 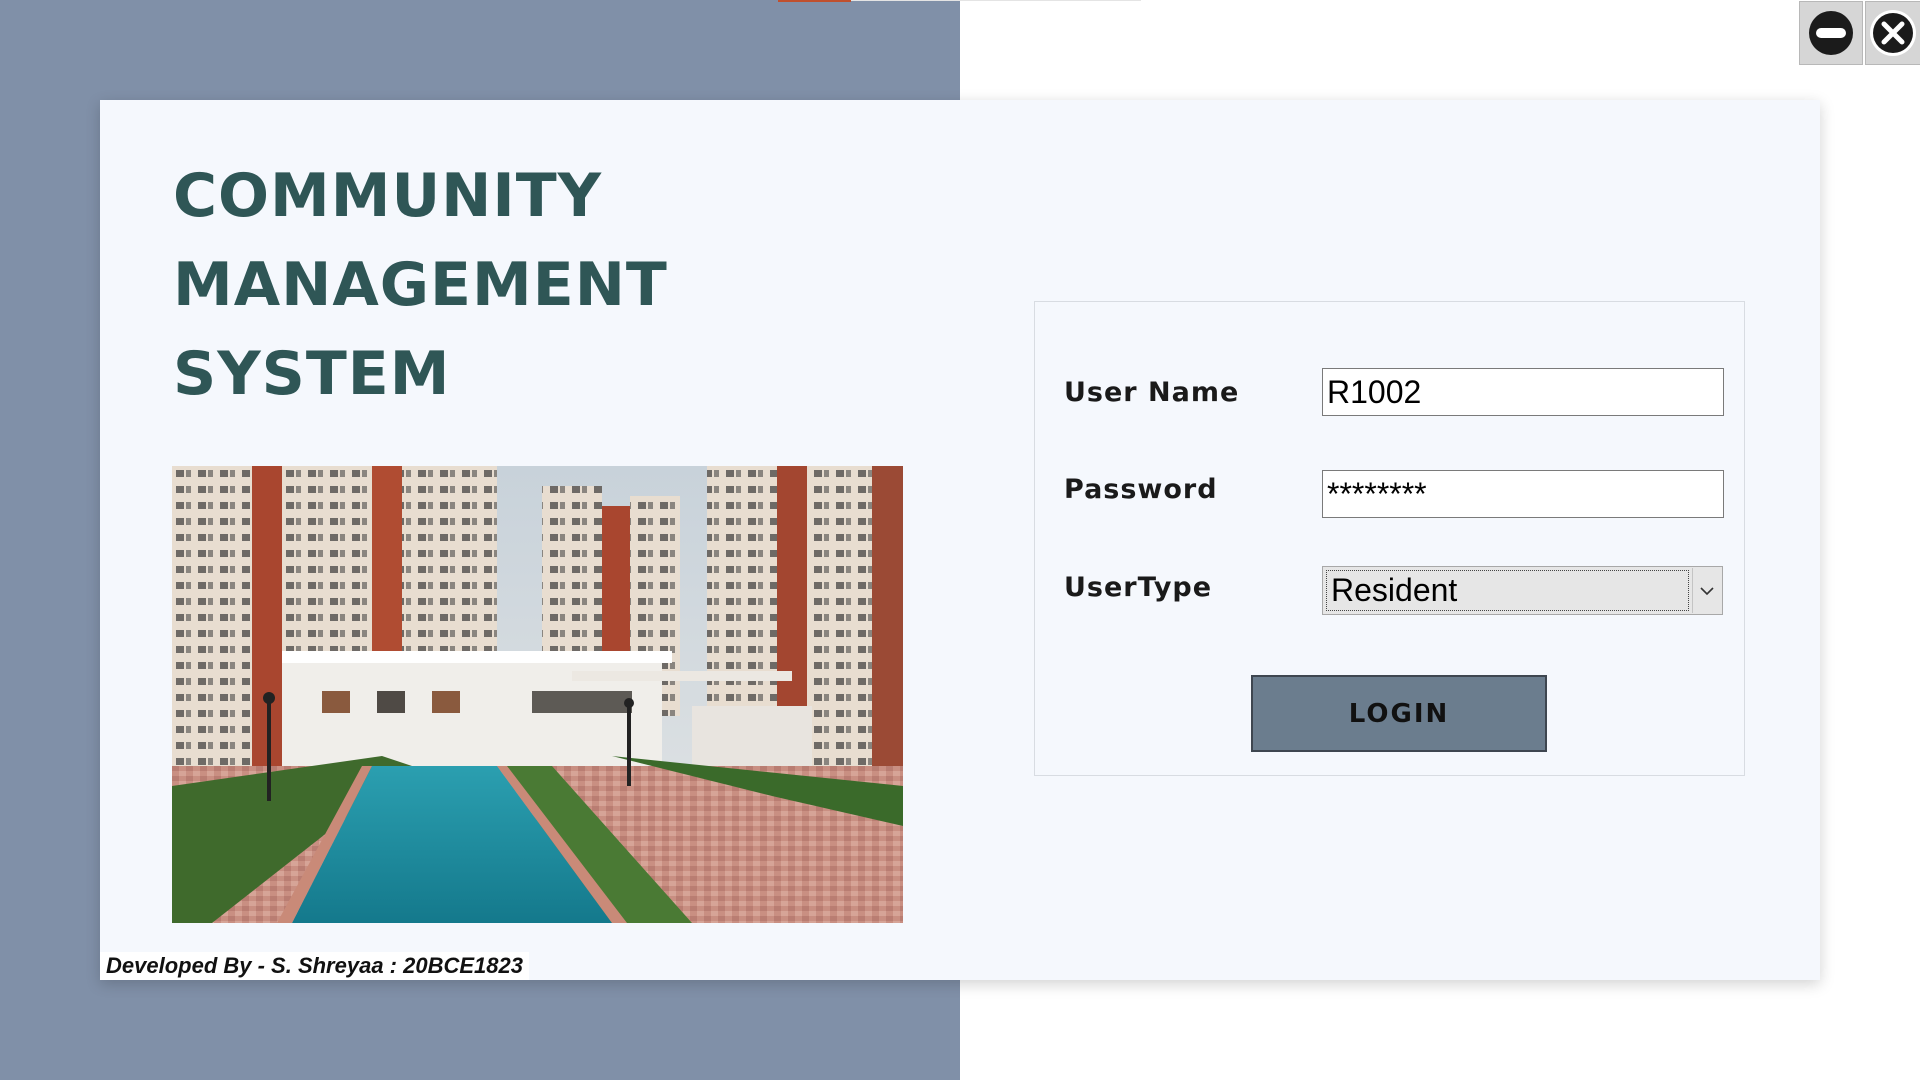 I want to click on app-title-line: SYSTEM, so click(x=312, y=374).